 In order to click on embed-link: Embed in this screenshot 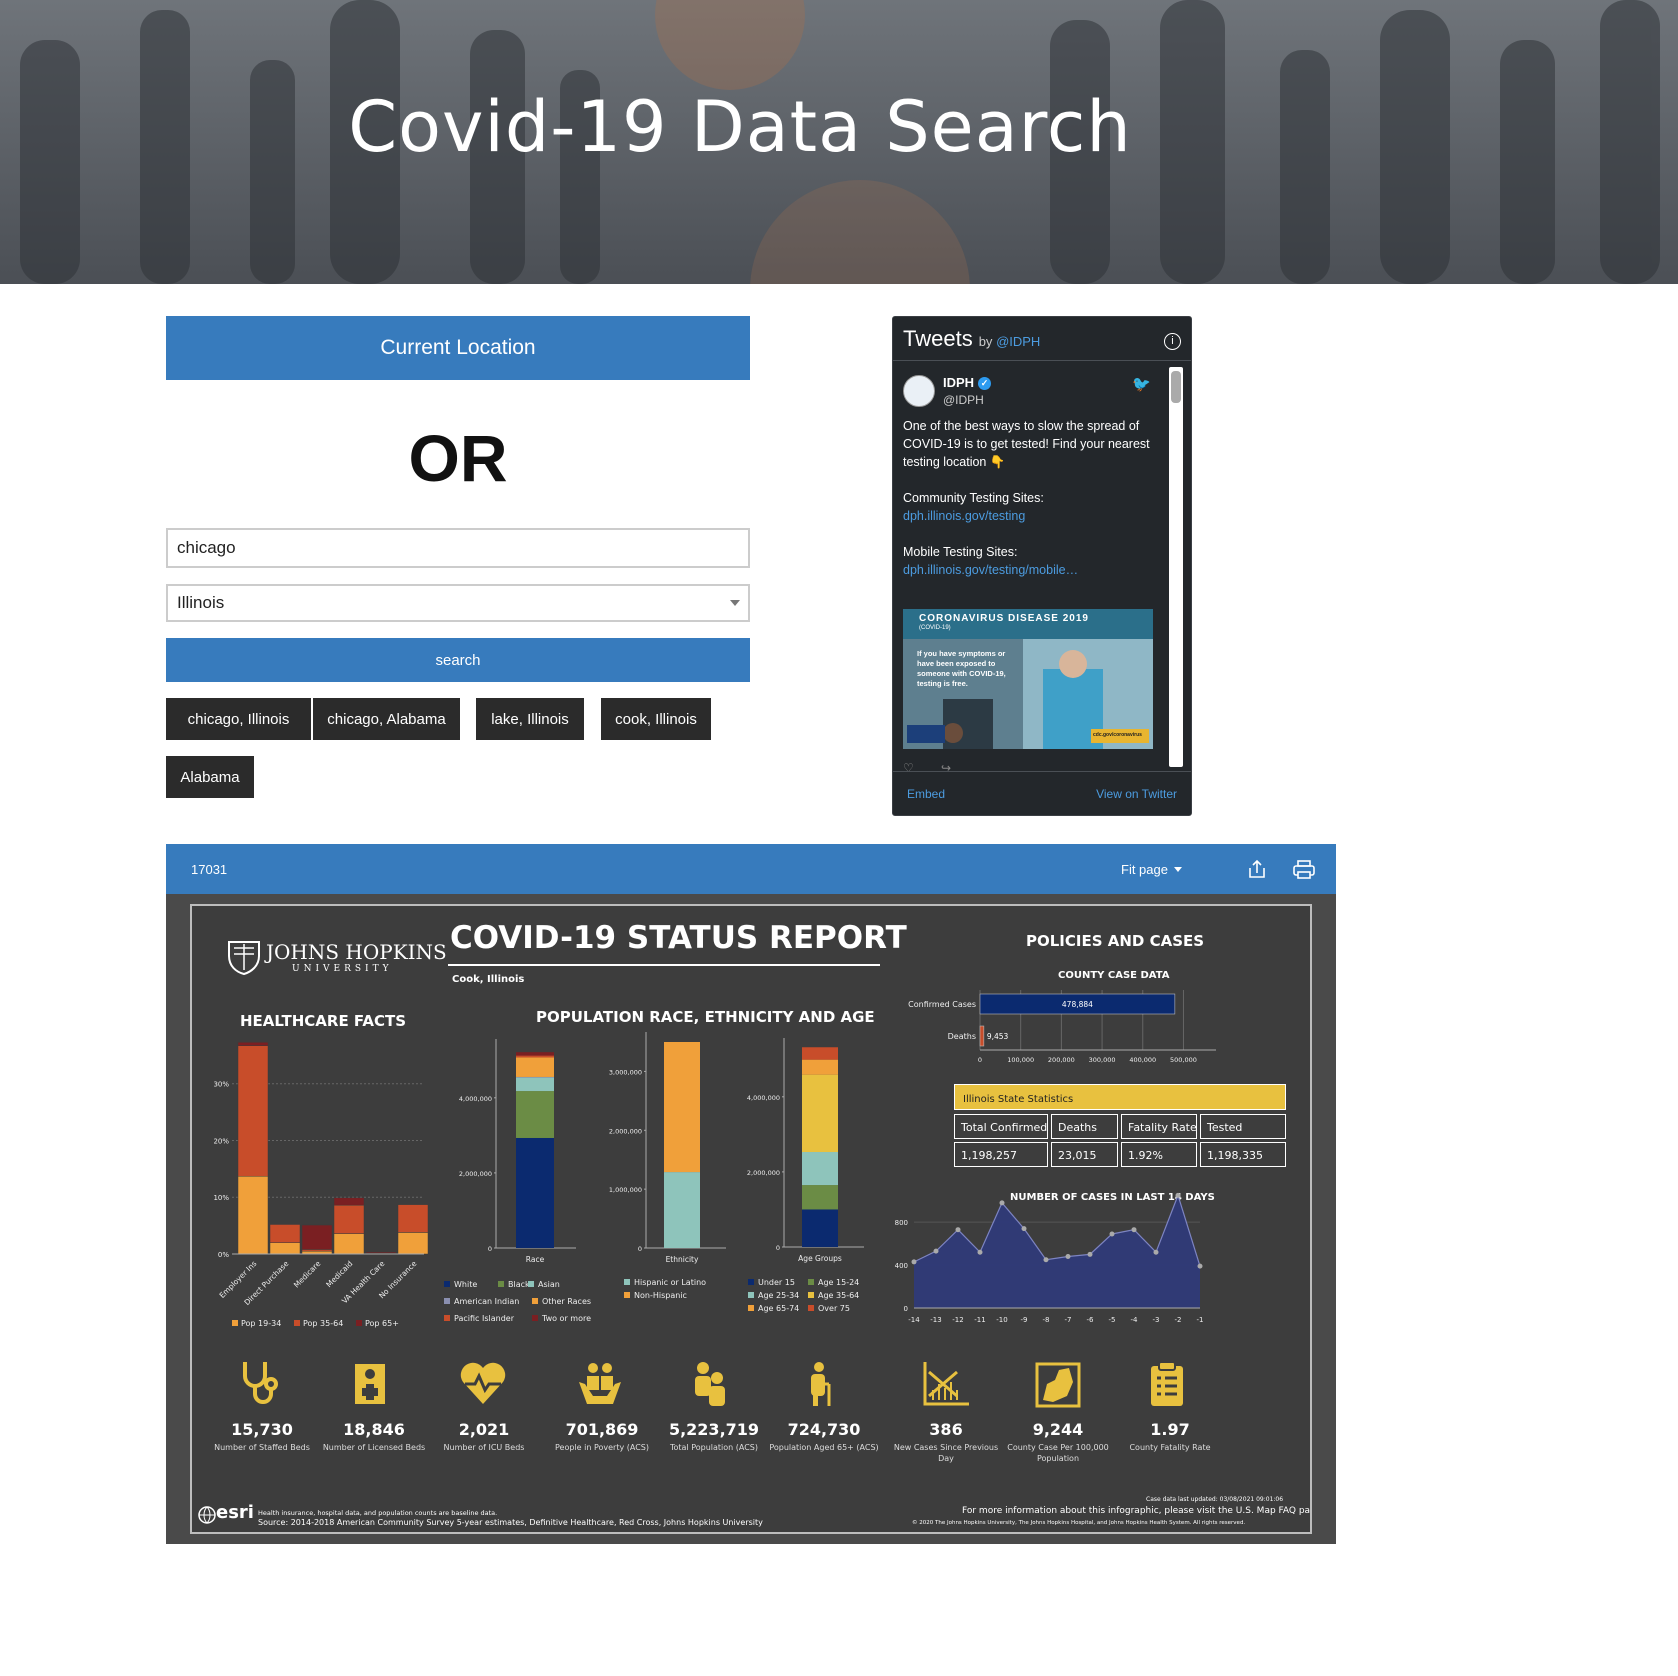, I will do `click(926, 794)`.